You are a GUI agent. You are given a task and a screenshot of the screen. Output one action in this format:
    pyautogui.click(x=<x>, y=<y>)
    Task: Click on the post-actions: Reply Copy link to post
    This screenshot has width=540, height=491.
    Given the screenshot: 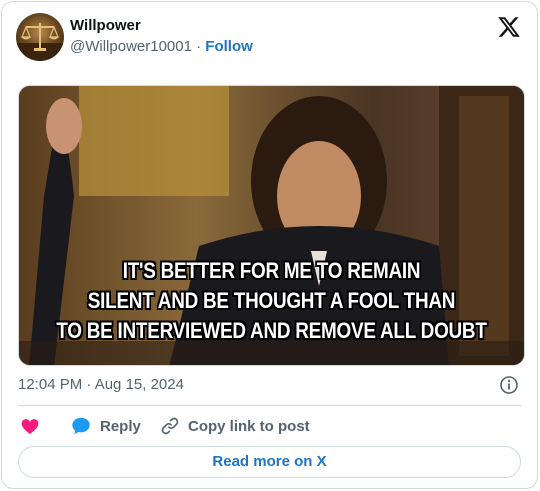 What is the action you would take?
    pyautogui.click(x=269, y=426)
    